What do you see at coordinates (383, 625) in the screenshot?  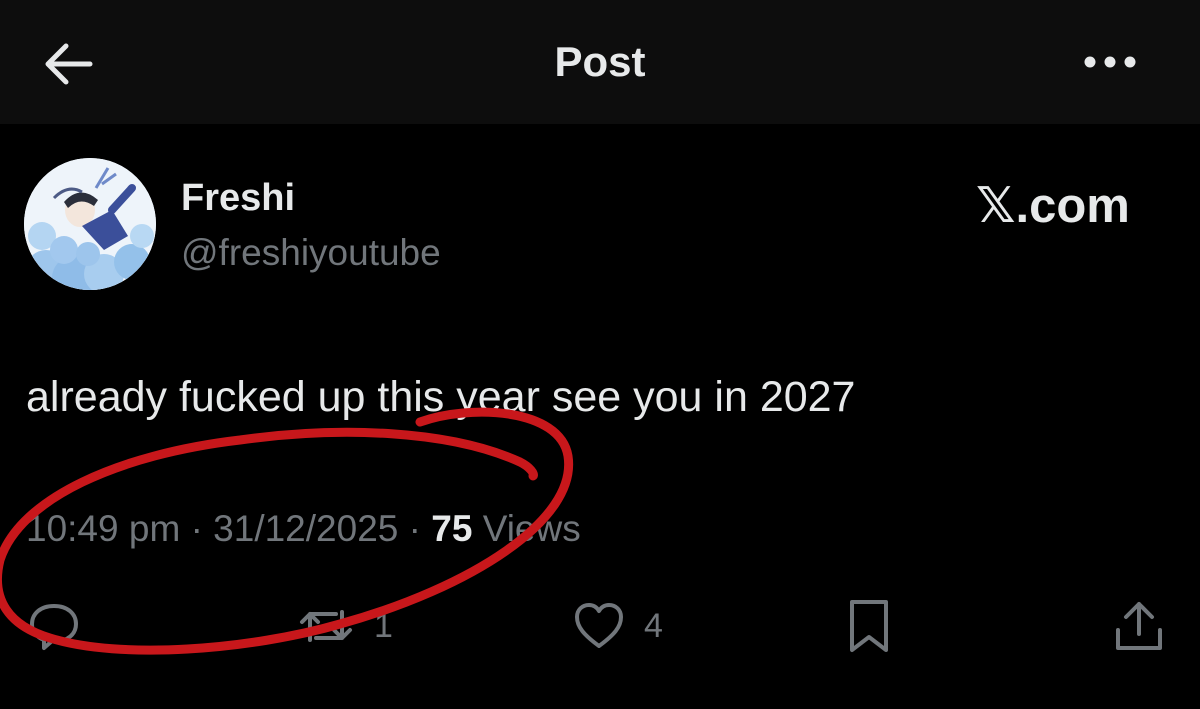 I see `repost-count: 1` at bounding box center [383, 625].